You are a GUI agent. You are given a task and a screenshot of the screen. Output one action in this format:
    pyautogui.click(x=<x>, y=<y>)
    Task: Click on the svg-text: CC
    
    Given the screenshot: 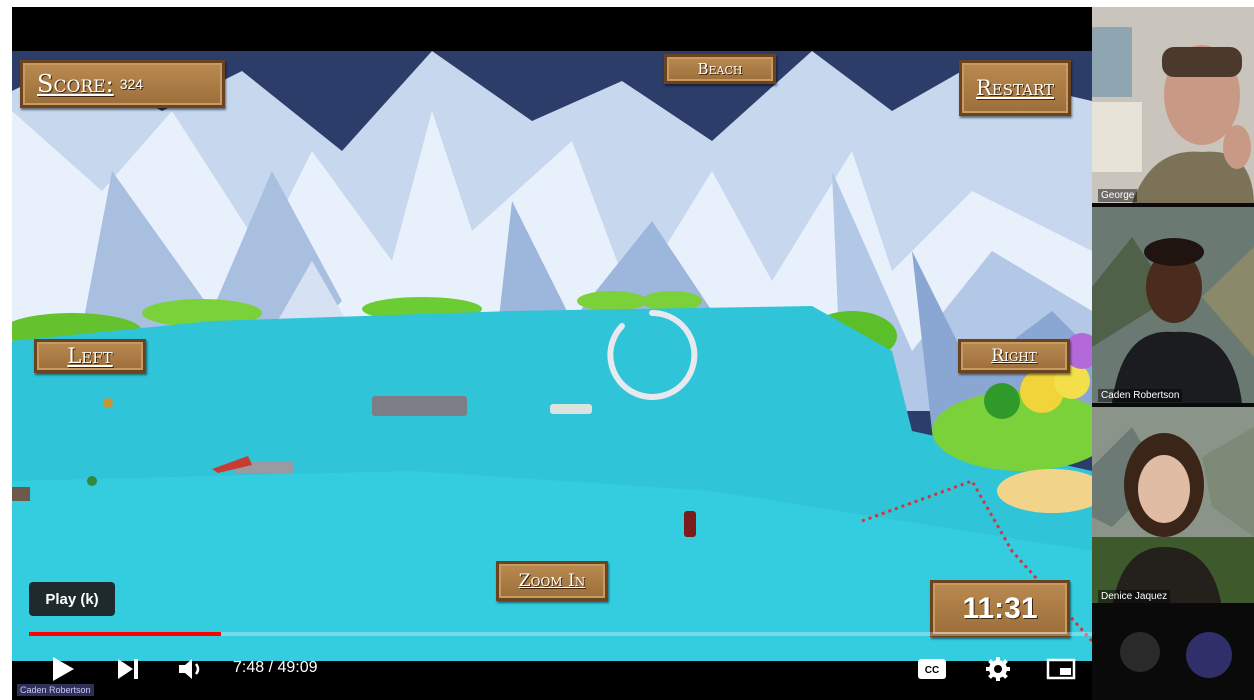 What is the action you would take?
    pyautogui.click(x=932, y=670)
    